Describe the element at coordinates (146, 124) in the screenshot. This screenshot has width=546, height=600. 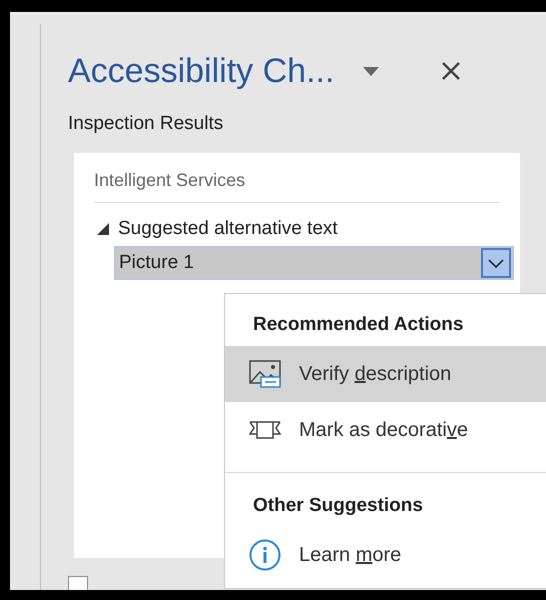
I see `section-label: Inspection Results` at that location.